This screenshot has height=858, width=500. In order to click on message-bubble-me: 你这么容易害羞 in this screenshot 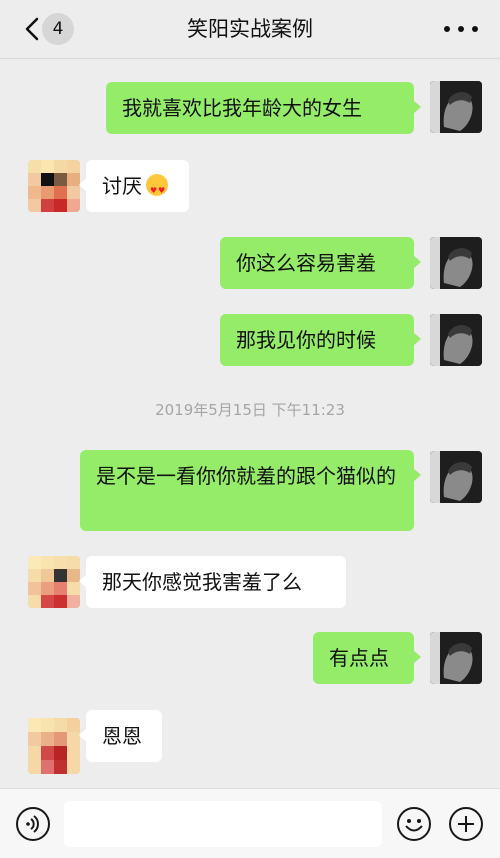, I will do `click(320, 263)`.